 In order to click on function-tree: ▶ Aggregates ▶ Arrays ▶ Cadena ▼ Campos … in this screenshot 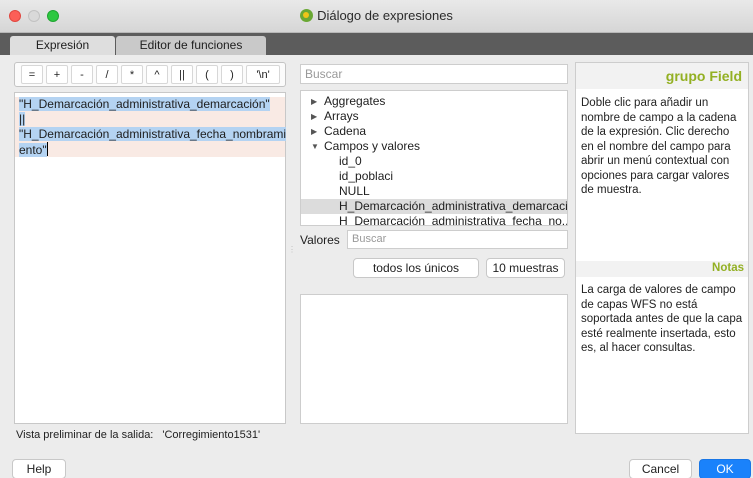, I will do `click(434, 158)`.